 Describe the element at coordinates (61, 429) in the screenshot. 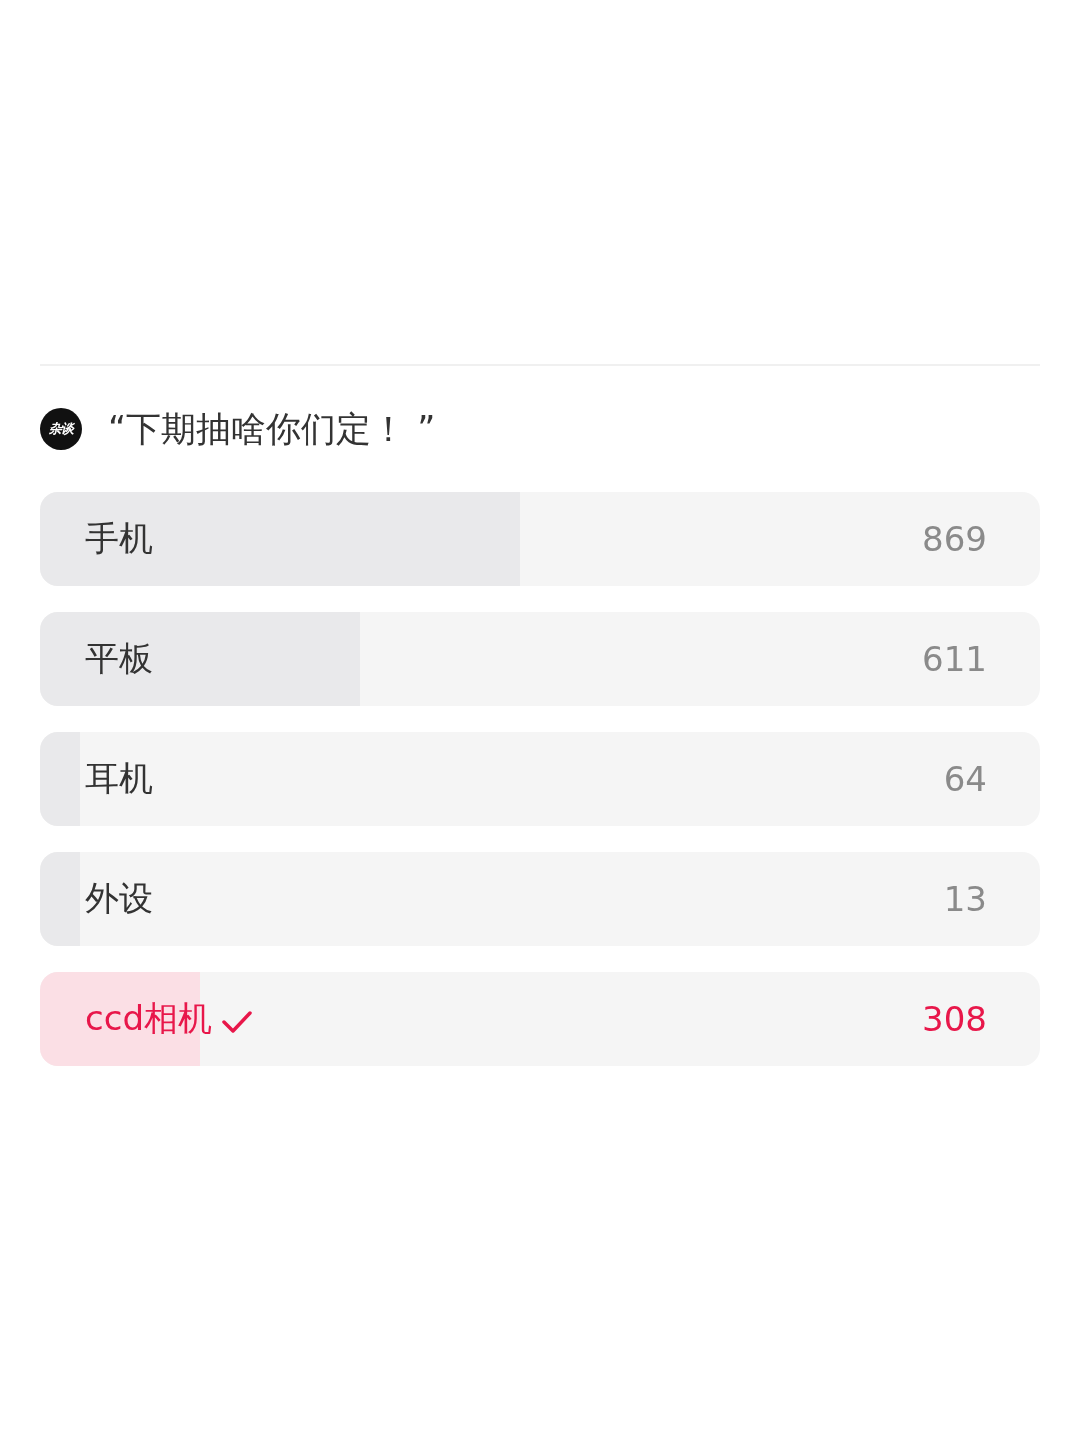

I see `topic-badge: 杂谈` at that location.